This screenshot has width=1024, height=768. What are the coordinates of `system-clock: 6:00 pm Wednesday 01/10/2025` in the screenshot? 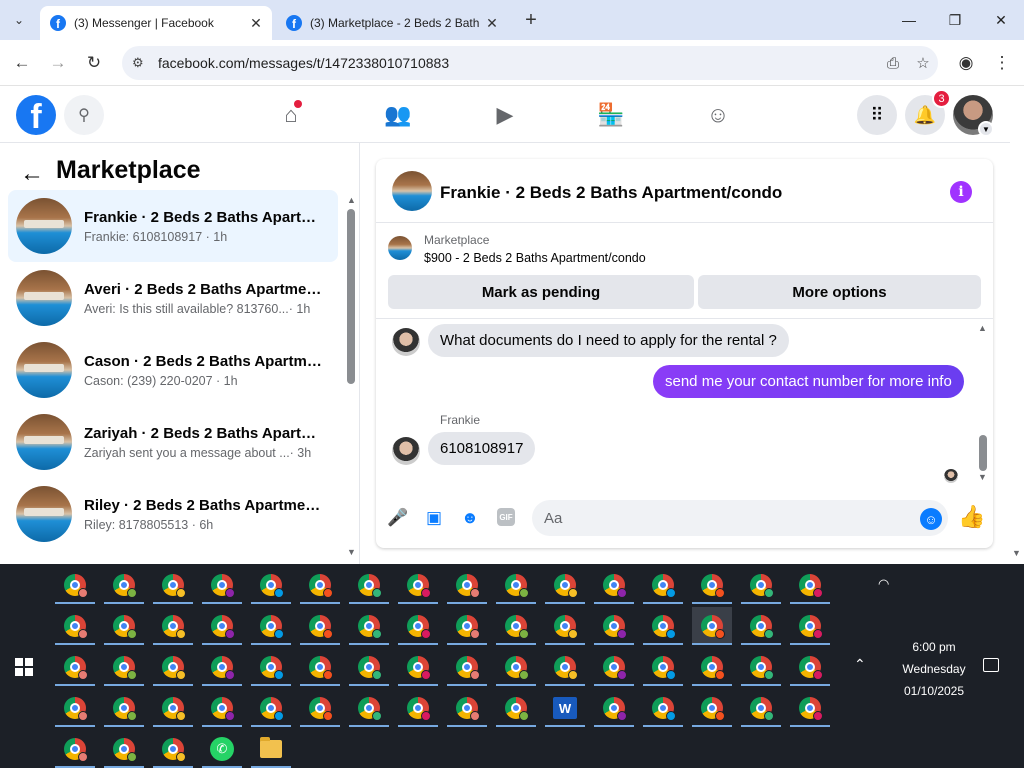 It's located at (934, 669).